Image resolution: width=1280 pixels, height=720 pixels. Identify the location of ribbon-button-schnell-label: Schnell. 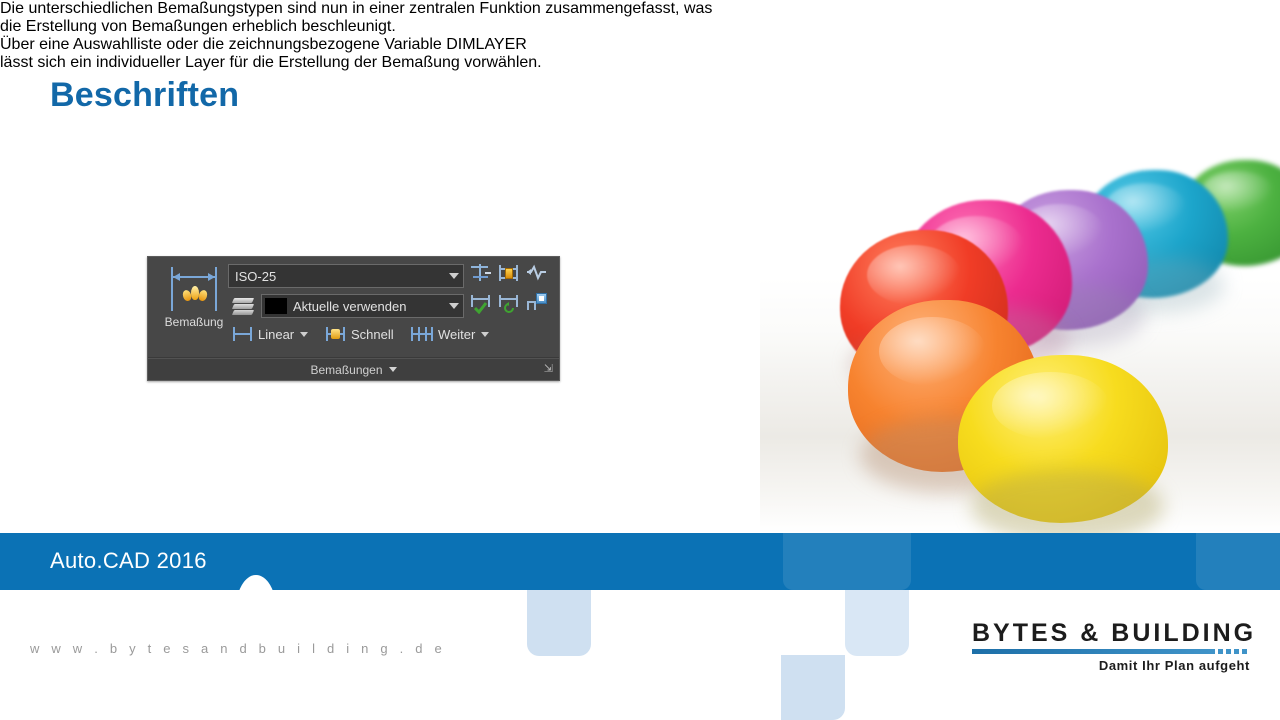
(372, 334).